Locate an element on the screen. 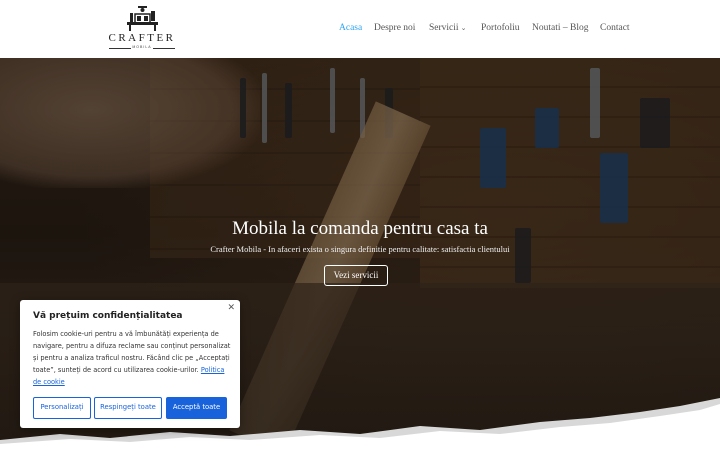 The height and width of the screenshot is (450, 720). accept-all-cookies-button: Acceptă toate is located at coordinates (196, 408).